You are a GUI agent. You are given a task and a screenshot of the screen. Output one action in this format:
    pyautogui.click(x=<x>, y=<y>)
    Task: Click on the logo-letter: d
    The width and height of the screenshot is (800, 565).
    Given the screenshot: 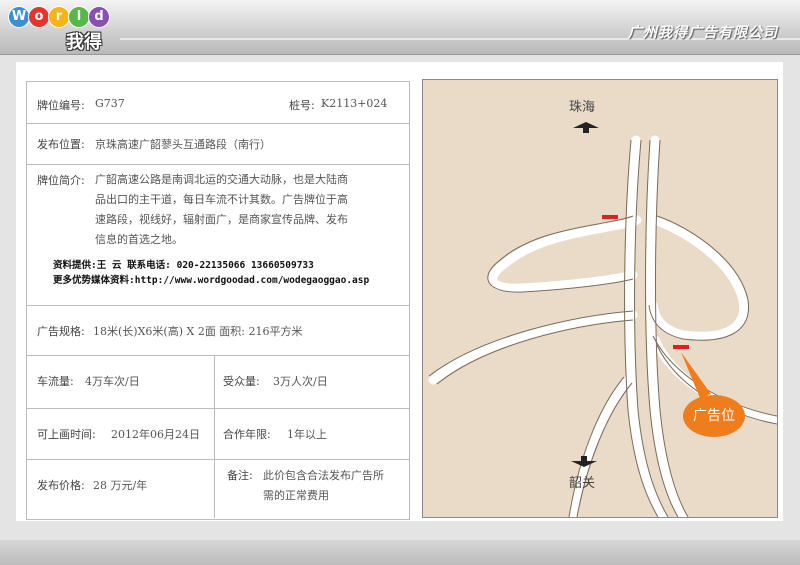 What is the action you would take?
    pyautogui.click(x=99, y=17)
    